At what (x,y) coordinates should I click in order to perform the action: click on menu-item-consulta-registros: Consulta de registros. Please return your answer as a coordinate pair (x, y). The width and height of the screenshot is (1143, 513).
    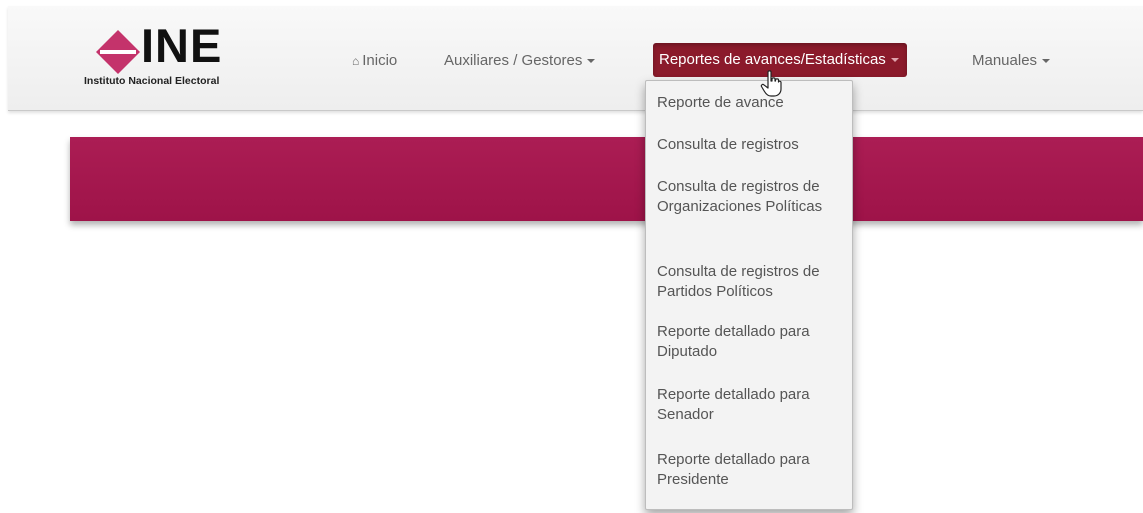
    Looking at the image, I should click on (752, 145).